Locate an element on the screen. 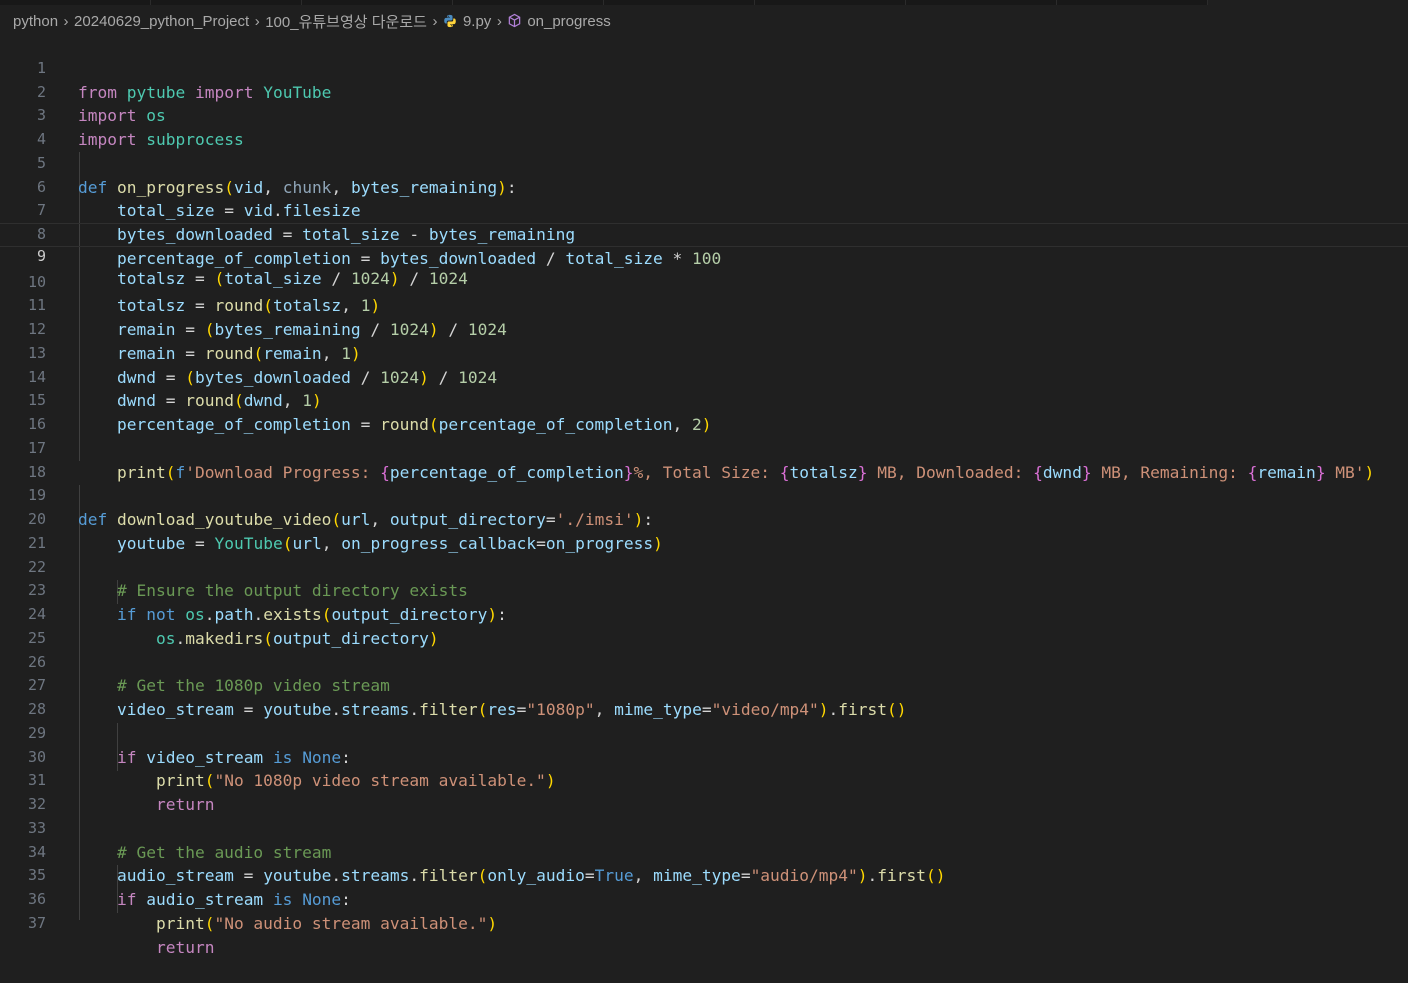  breadcrumb-item-symbol: on_progress is located at coordinates (559, 21).